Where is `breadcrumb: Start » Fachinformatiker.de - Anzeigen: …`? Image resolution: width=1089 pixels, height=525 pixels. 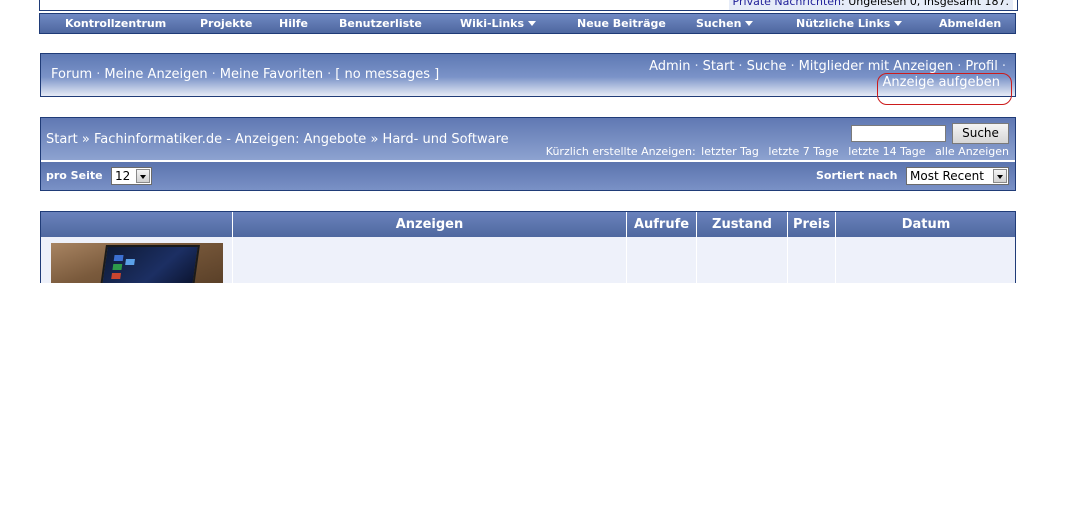
breadcrumb: Start » Fachinformatiker.de - Anzeigen: … is located at coordinates (277, 139).